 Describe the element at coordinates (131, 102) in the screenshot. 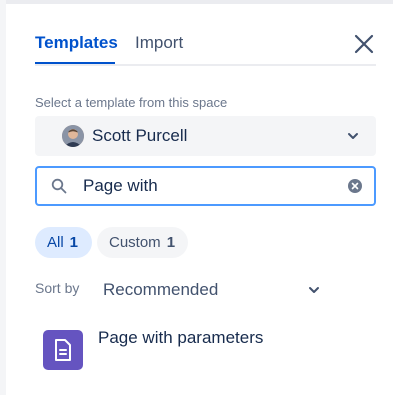

I see `space-select-label: Select a template from this space` at that location.